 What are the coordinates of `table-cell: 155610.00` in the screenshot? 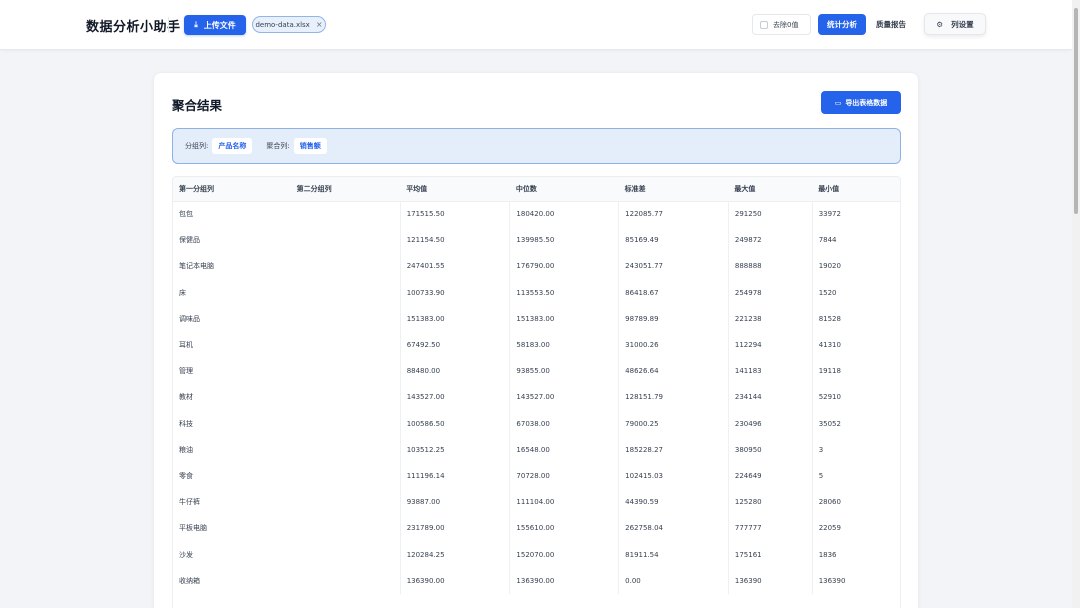 It's located at (564, 528).